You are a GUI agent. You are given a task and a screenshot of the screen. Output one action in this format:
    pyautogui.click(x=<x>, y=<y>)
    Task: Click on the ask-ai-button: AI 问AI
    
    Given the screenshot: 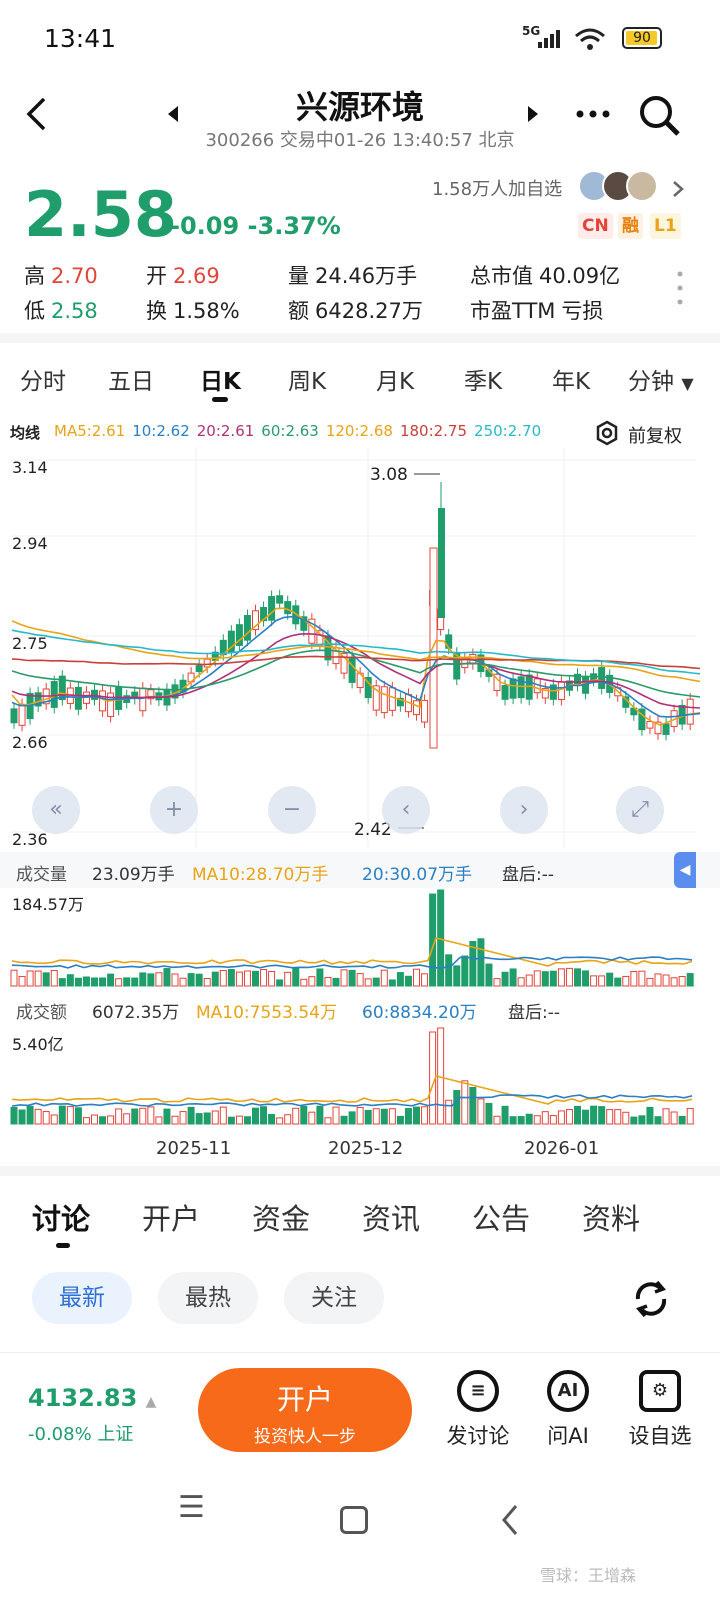 What is the action you would take?
    pyautogui.click(x=568, y=1410)
    